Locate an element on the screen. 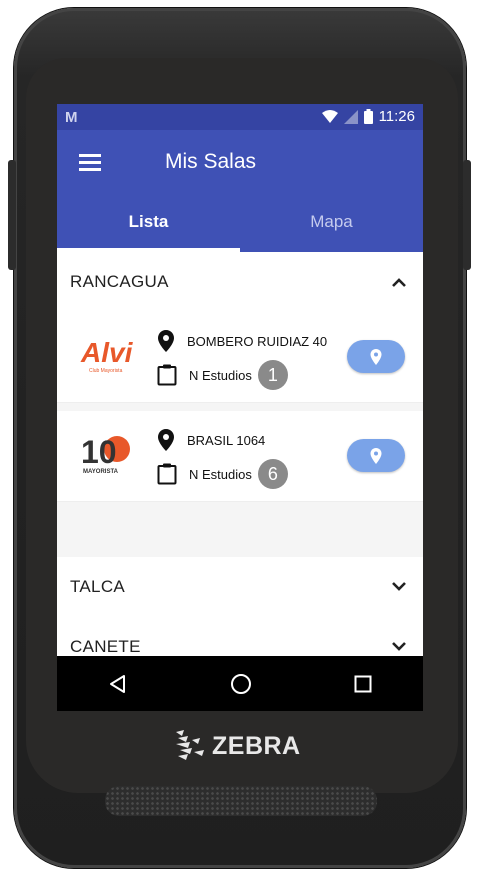 This screenshot has width=477, height=878. store-address: BOMBERO RUIDIAZ 40 is located at coordinates (257, 341).